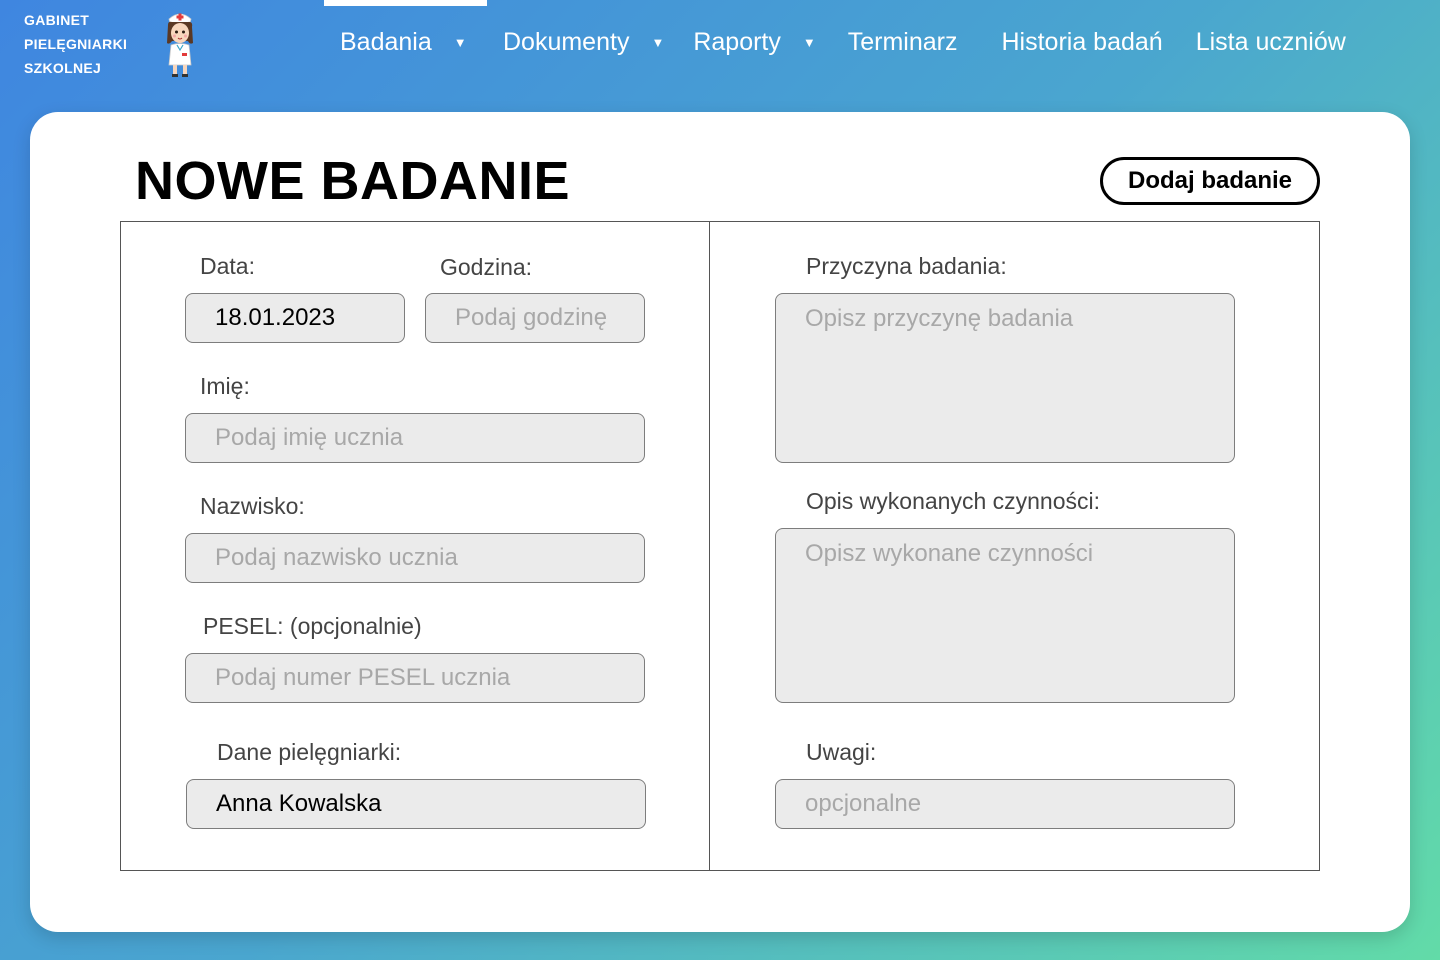 The width and height of the screenshot is (1440, 960). I want to click on nav-item-label: Terminarz, so click(902, 41).